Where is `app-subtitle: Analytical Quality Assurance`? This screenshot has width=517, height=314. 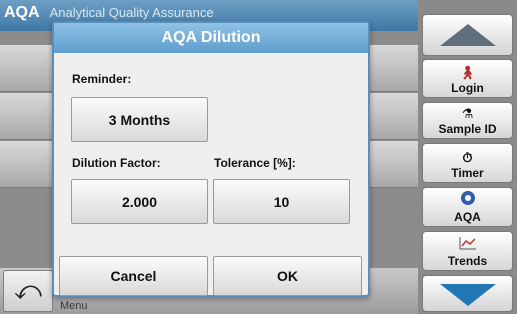 app-subtitle: Analytical Quality Assurance is located at coordinates (131, 12).